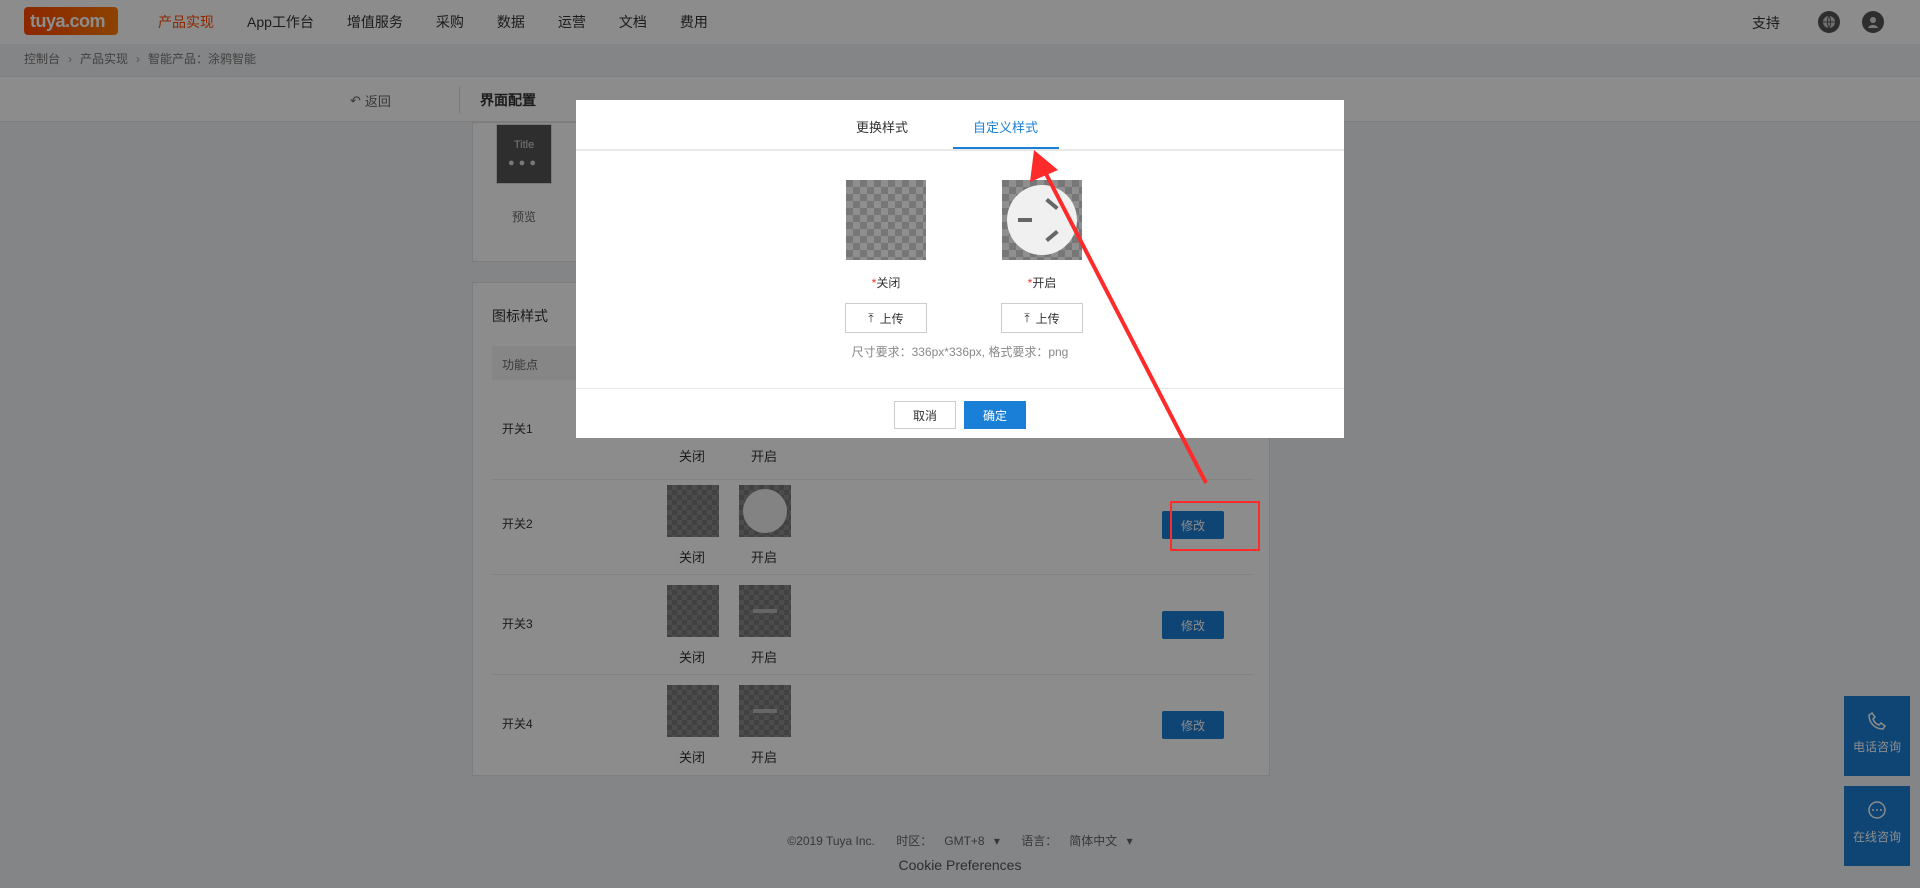 The height and width of the screenshot is (888, 1920). Describe the element at coordinates (888, 283) in the screenshot. I see `off-label: 关闭` at that location.